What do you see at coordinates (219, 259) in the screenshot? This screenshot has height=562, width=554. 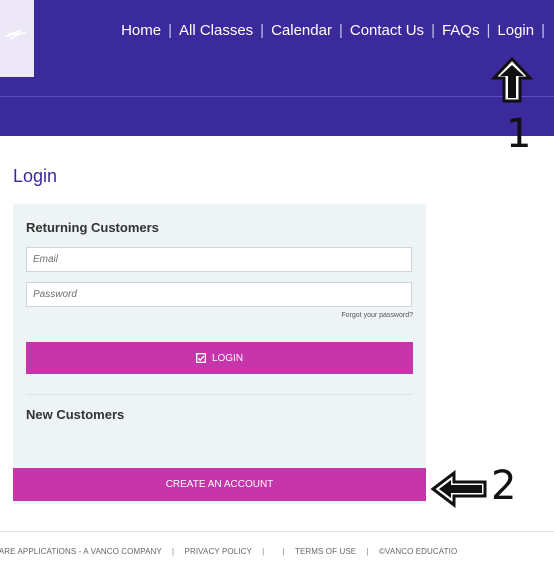 I see `email-input` at bounding box center [219, 259].